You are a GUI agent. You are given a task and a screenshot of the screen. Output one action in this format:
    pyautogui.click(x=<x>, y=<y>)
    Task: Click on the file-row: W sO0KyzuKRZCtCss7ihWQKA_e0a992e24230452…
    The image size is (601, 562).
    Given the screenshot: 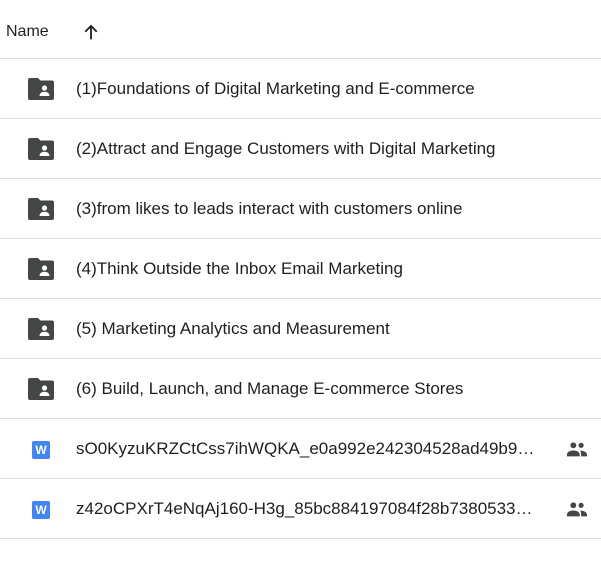 What is the action you would take?
    pyautogui.click(x=300, y=449)
    